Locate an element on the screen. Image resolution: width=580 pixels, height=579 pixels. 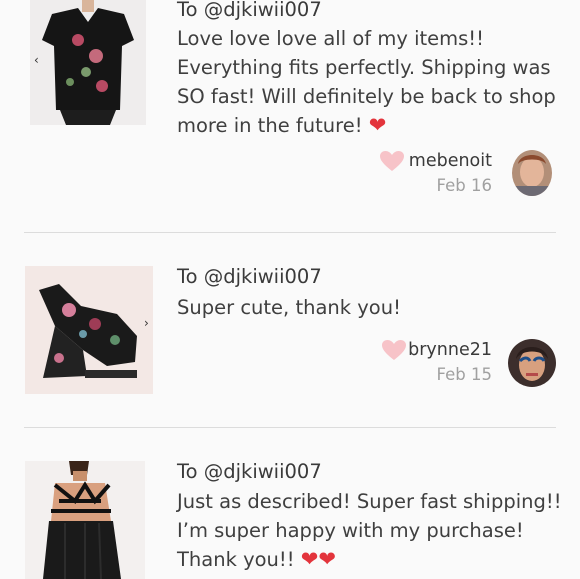
review-message: Super cute, thank you! is located at coordinates (369, 307).